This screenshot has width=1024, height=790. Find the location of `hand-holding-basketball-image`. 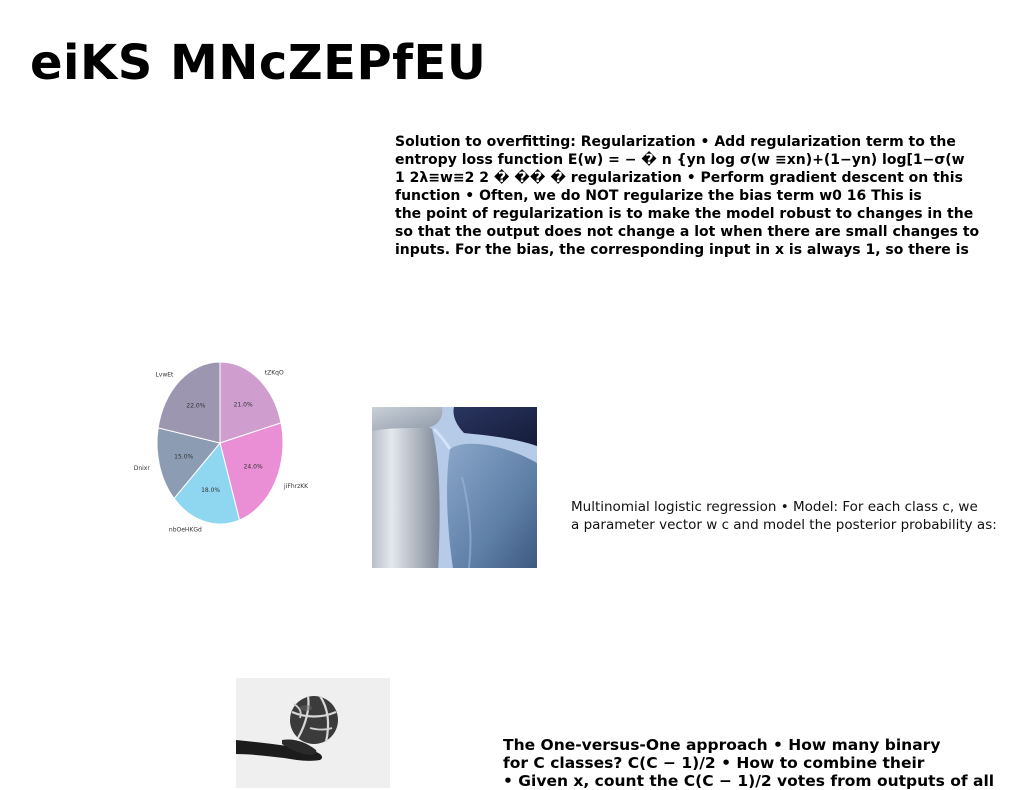

hand-holding-basketball-image is located at coordinates (313, 733).